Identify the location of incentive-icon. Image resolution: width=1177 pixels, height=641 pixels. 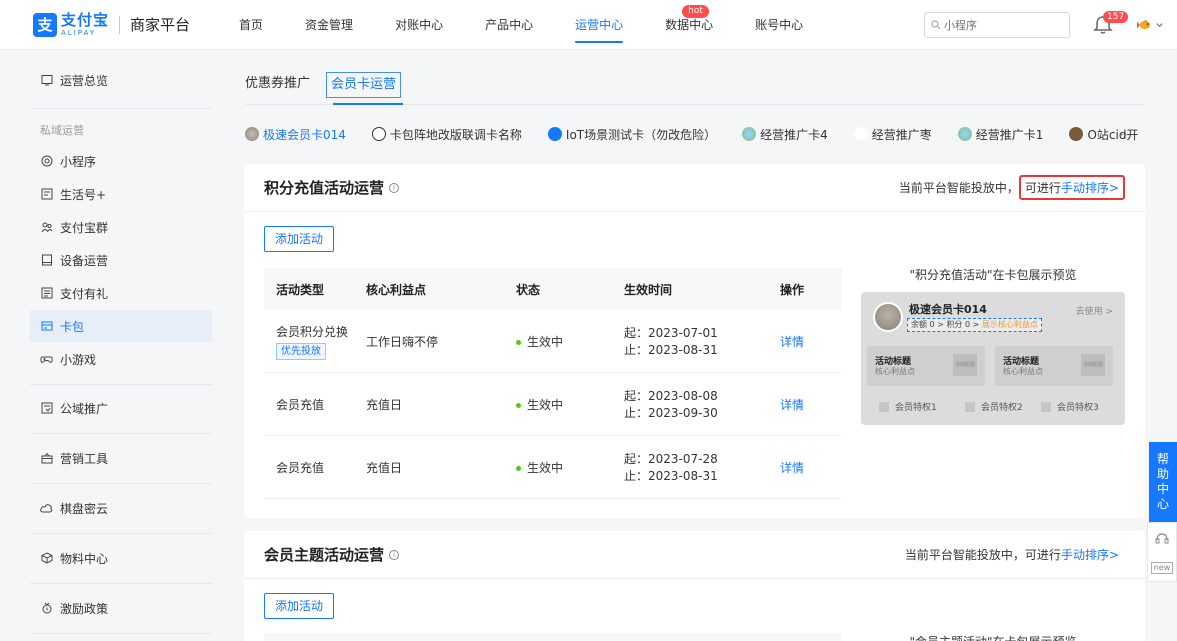
(46, 608).